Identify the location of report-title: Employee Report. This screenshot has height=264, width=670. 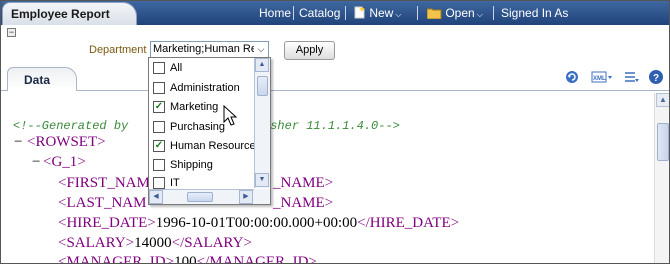
(60, 14).